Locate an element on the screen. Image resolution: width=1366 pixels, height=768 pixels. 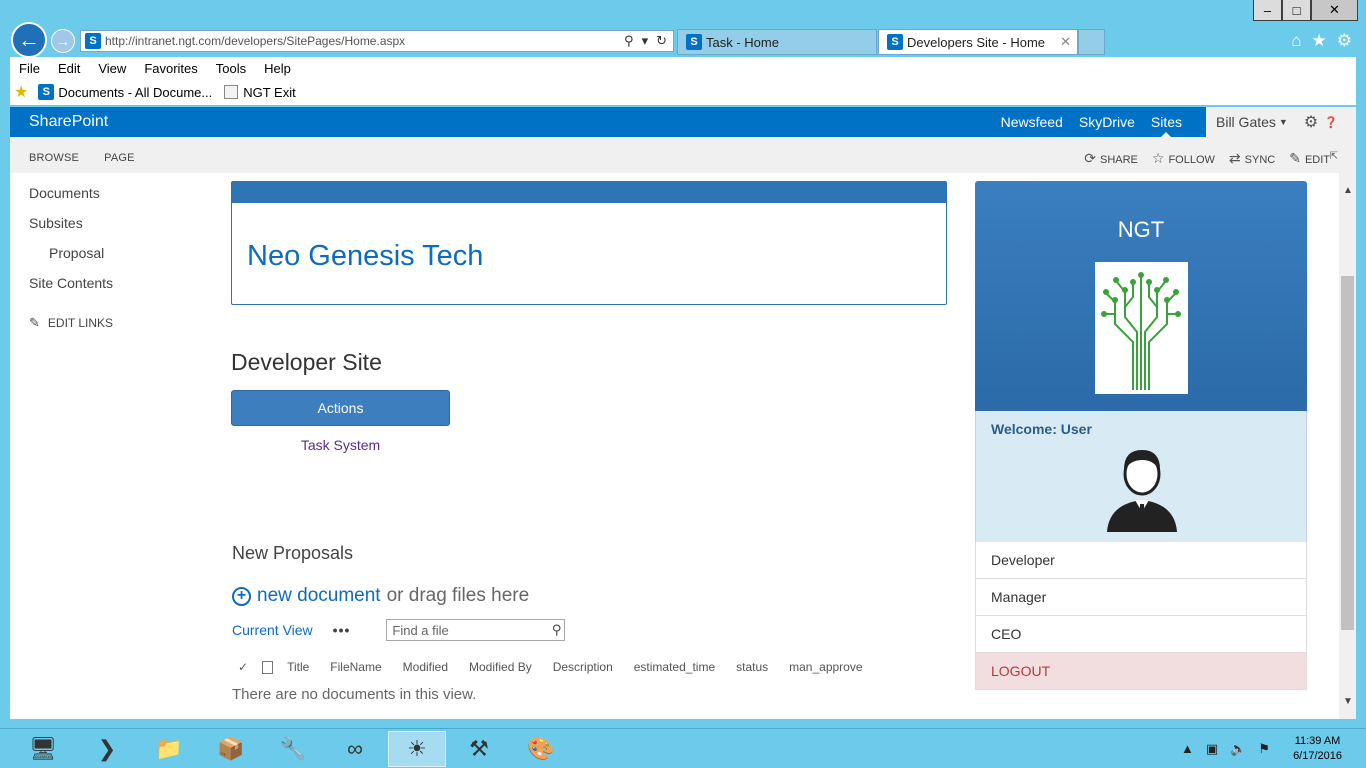
sql-tool-icon: 📦 is located at coordinates (231, 749).